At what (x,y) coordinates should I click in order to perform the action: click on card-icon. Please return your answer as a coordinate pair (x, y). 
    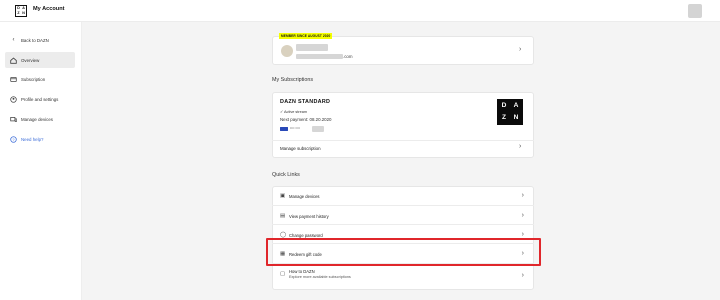
    Looking at the image, I should click on (13, 79).